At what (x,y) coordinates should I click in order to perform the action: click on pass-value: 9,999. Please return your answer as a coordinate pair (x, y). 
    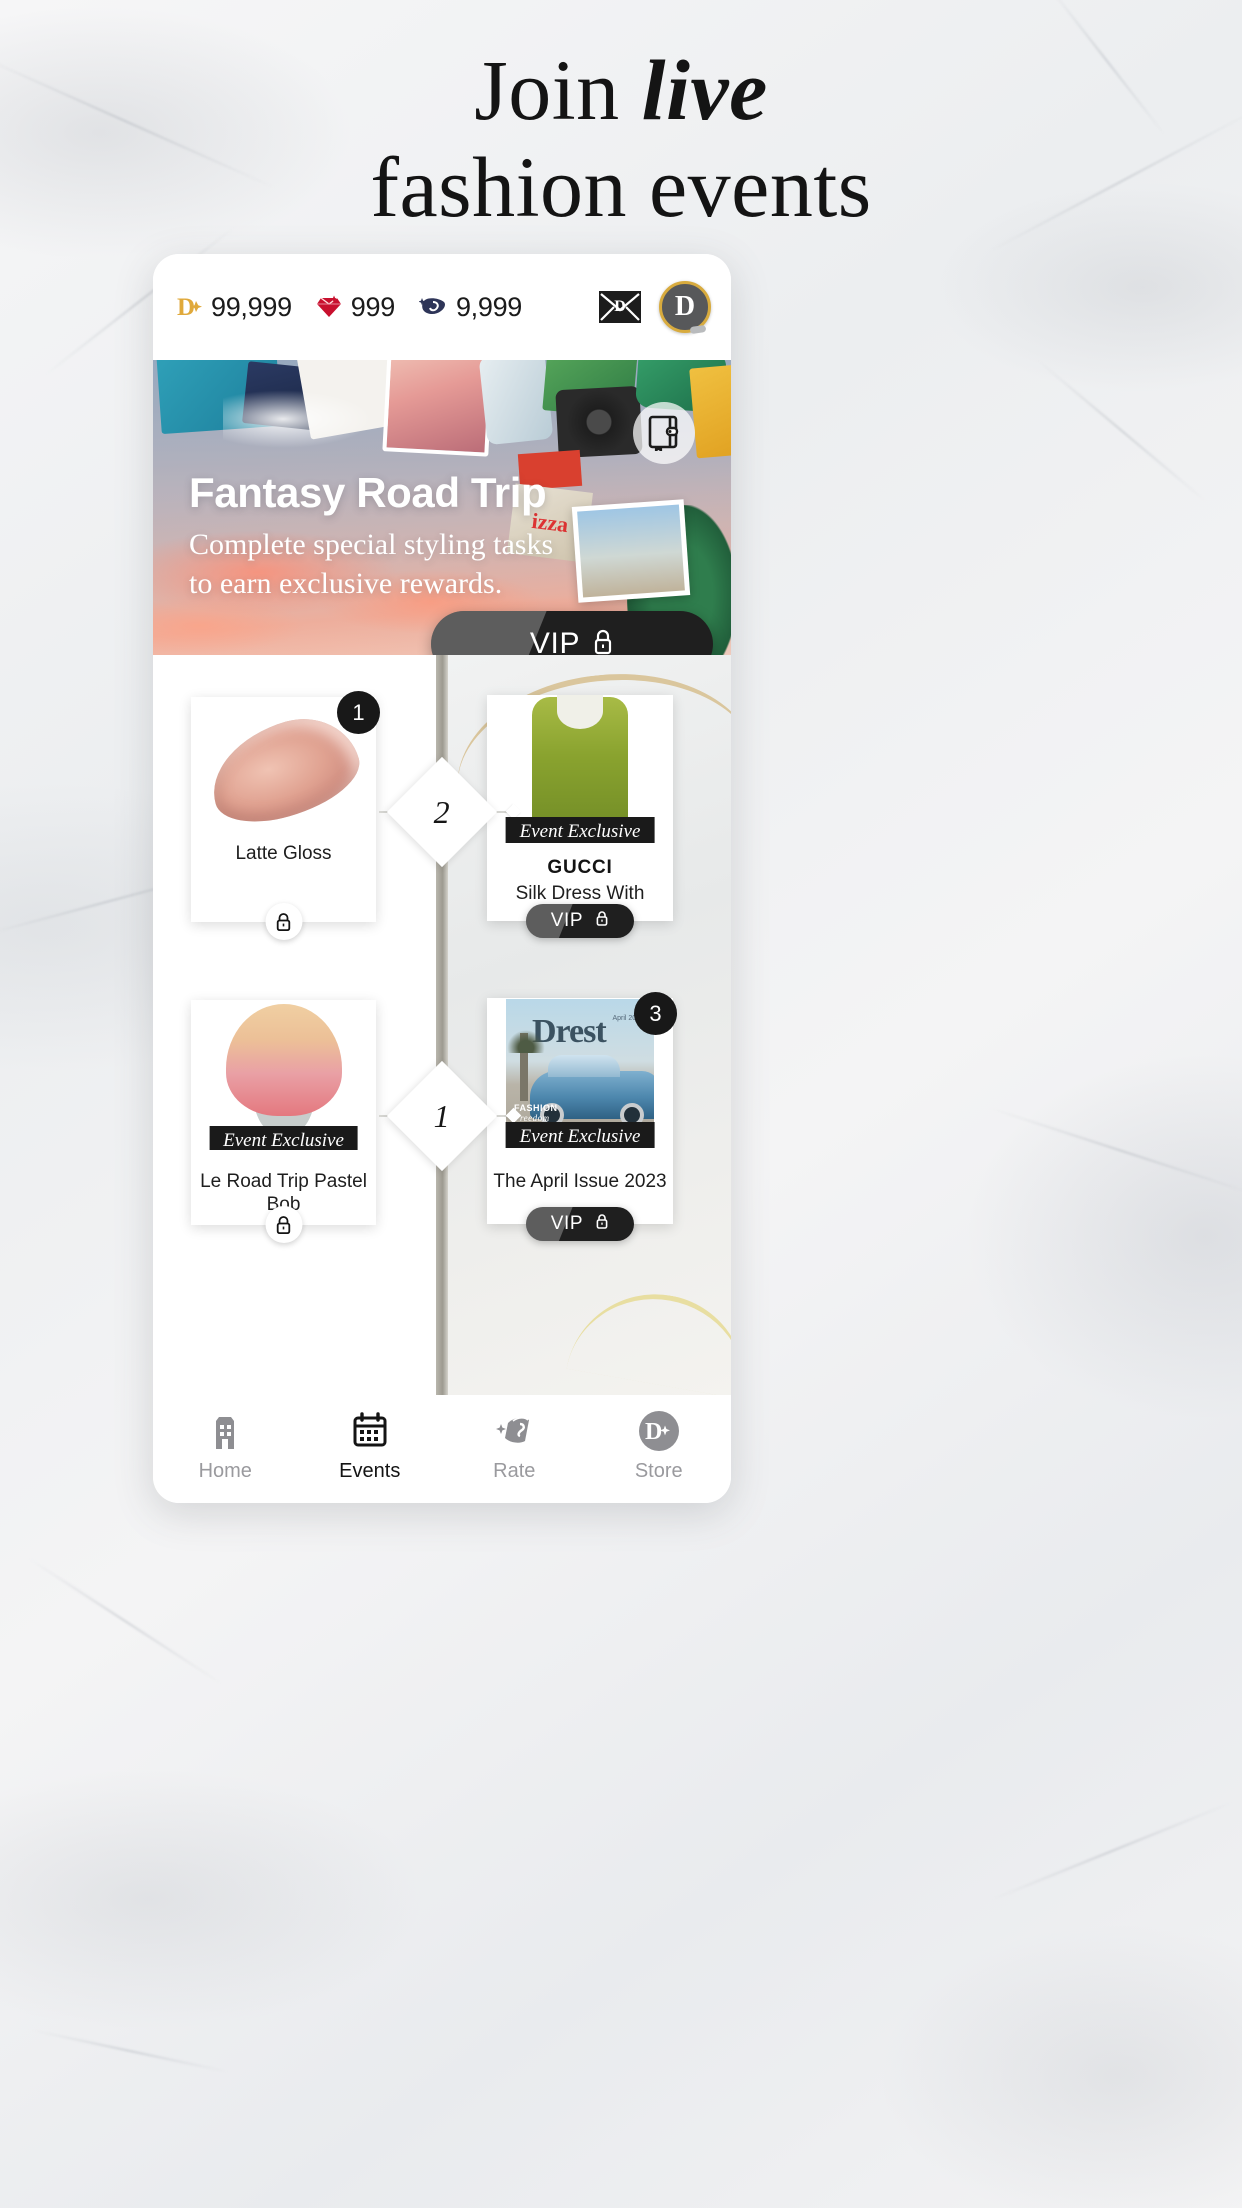
    Looking at the image, I should click on (489, 306).